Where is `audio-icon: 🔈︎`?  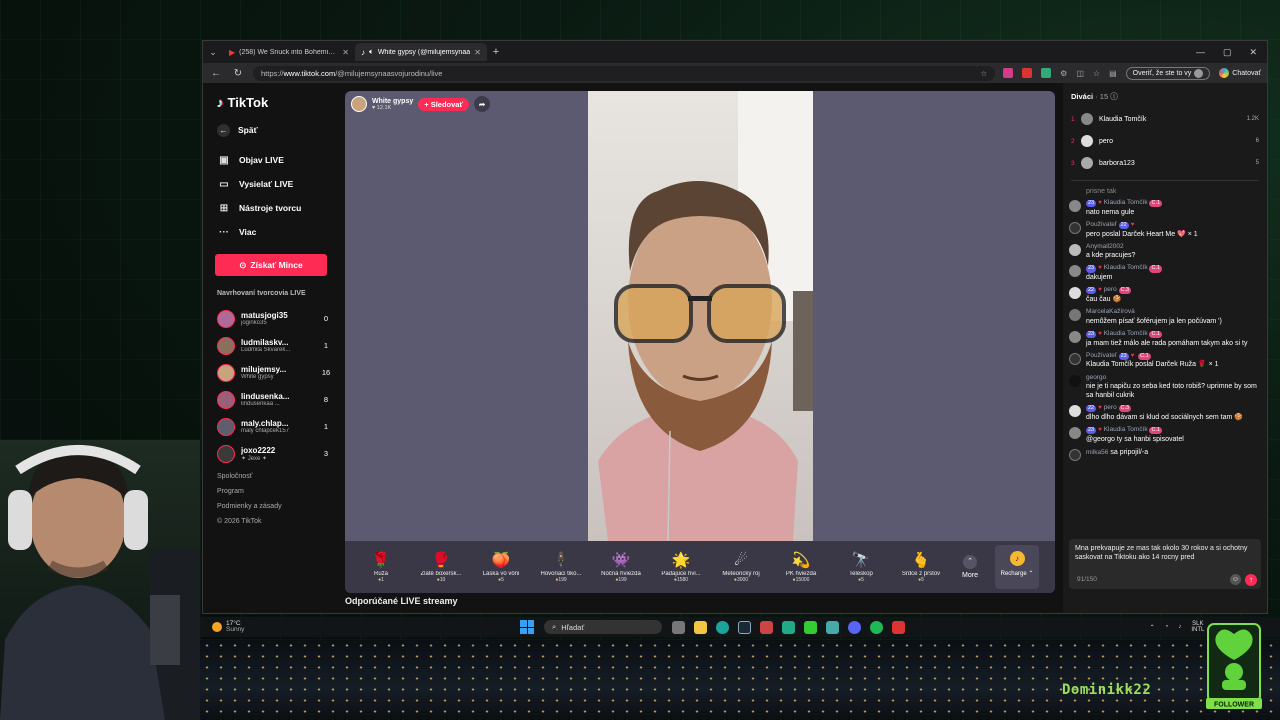
audio-icon: 🔈︎ is located at coordinates (371, 52).